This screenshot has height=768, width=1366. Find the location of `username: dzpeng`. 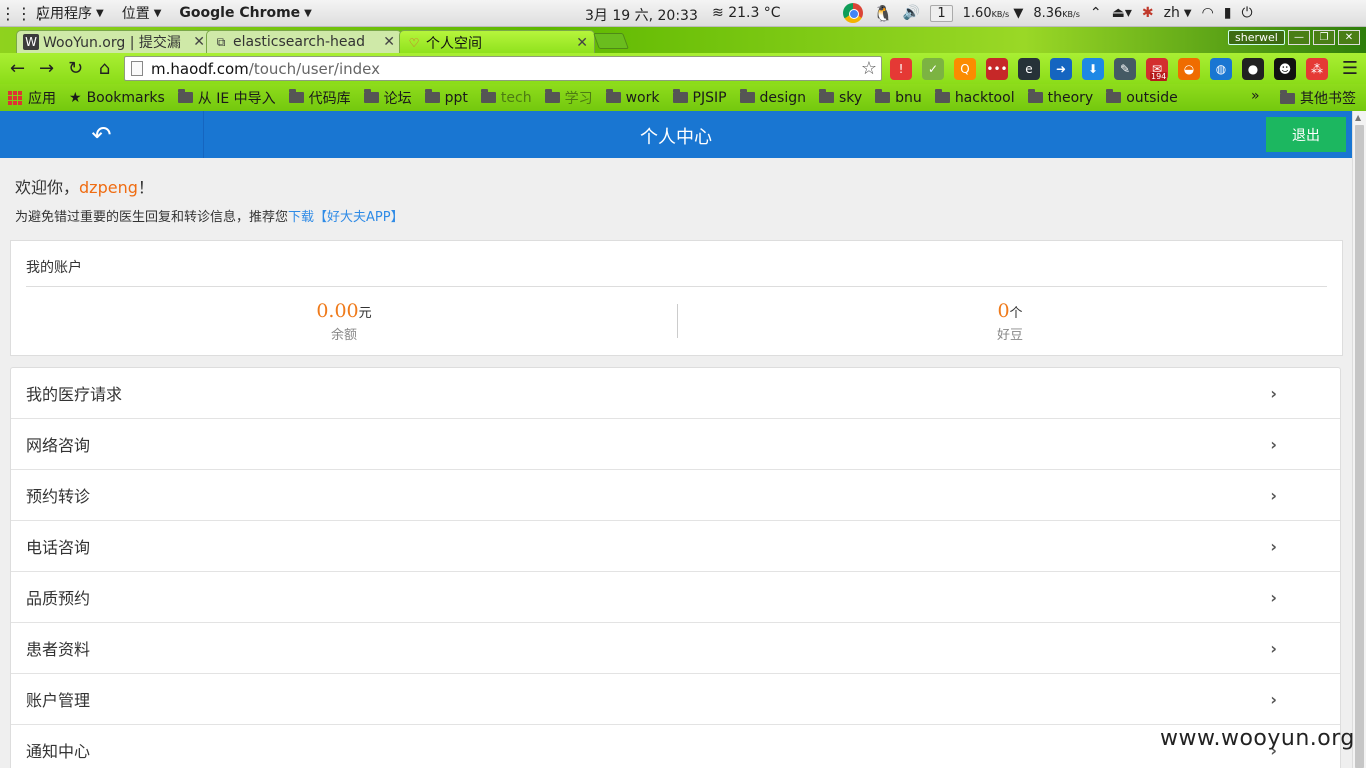

username: dzpeng is located at coordinates (108, 187).